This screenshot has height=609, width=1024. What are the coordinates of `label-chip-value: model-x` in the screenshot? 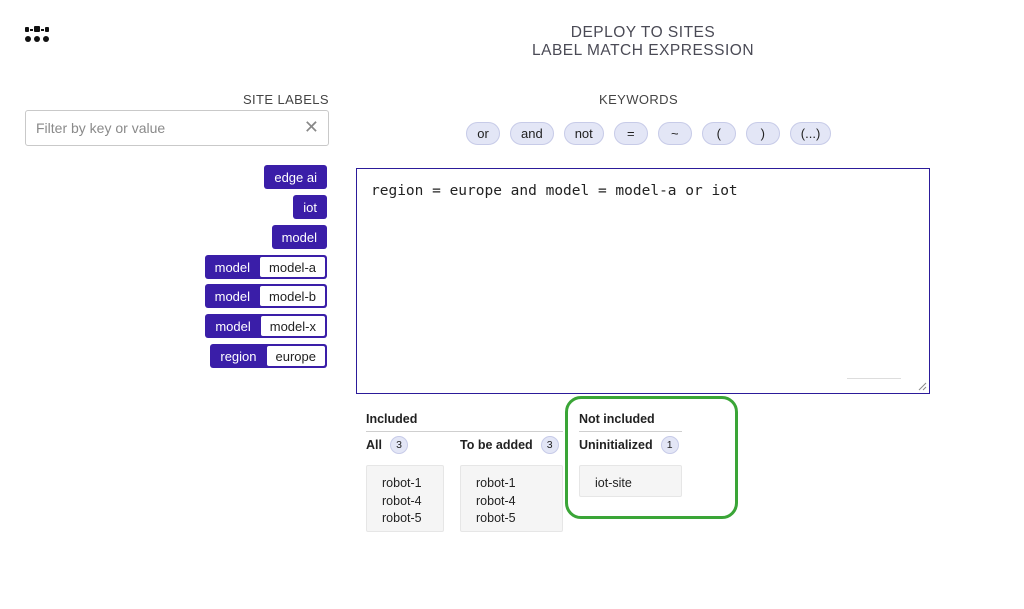 It's located at (292, 326).